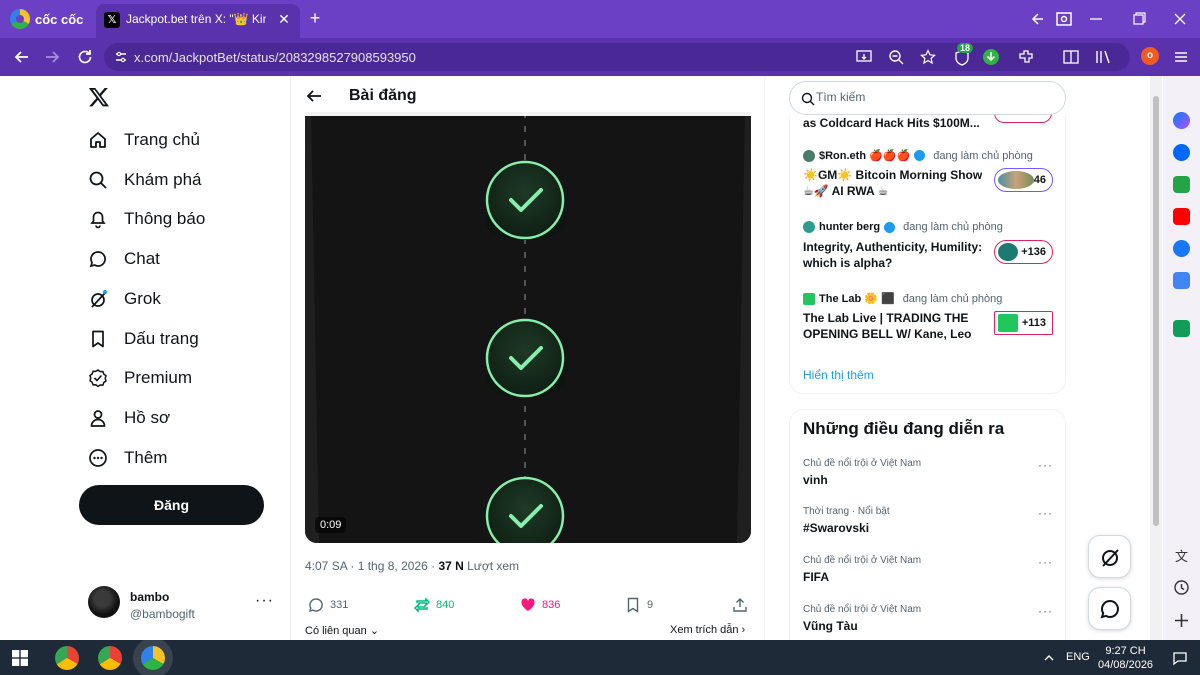  I want to click on browser-brand-label: cốc cốc, so click(59, 19).